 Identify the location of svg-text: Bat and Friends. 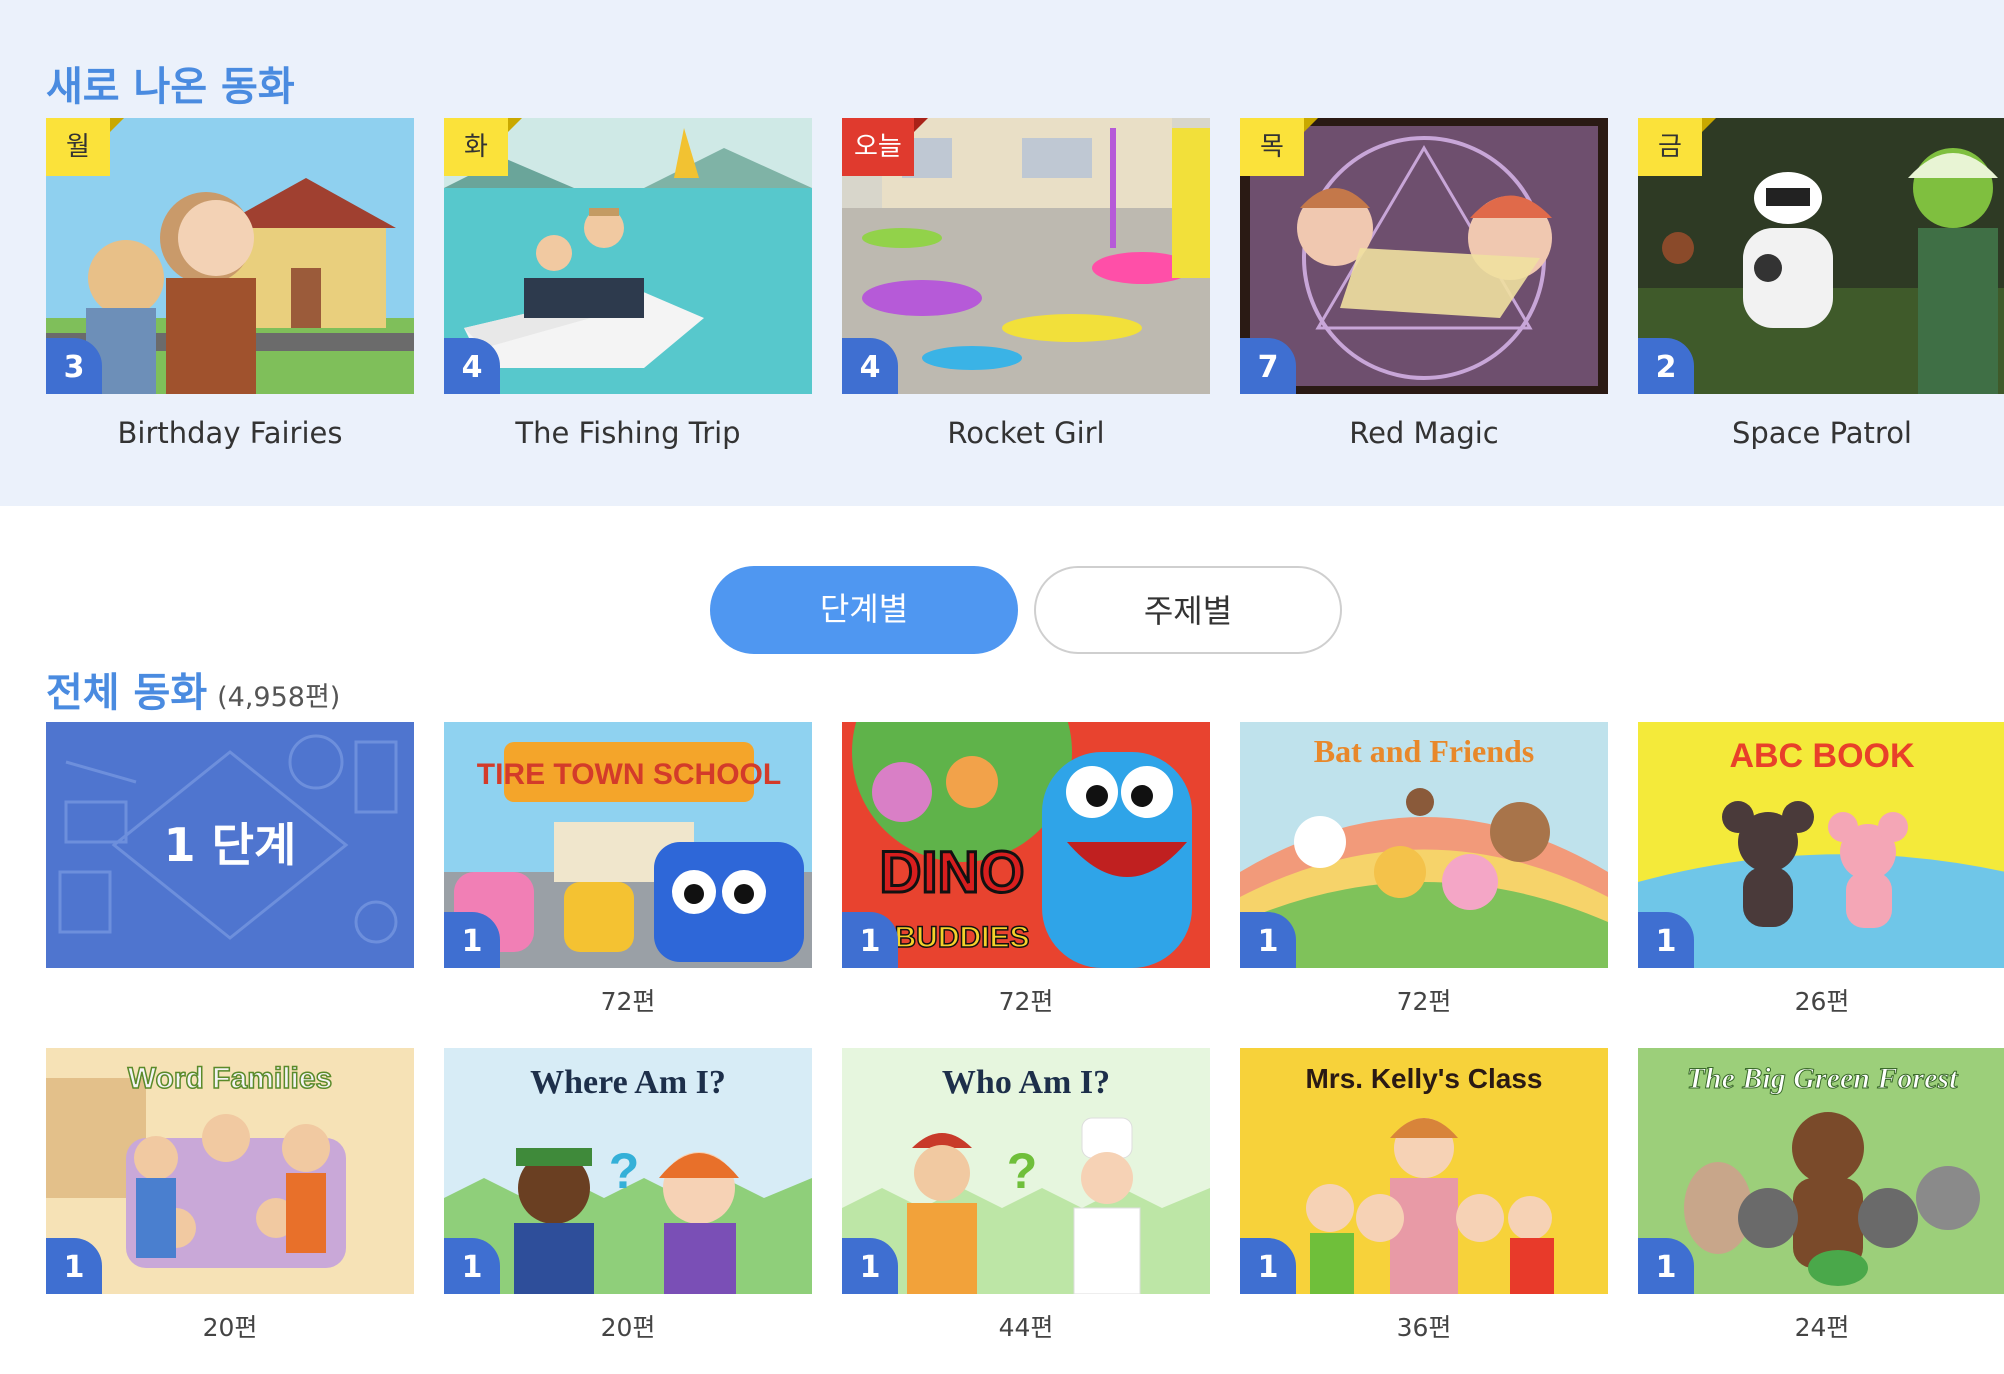
(1424, 751).